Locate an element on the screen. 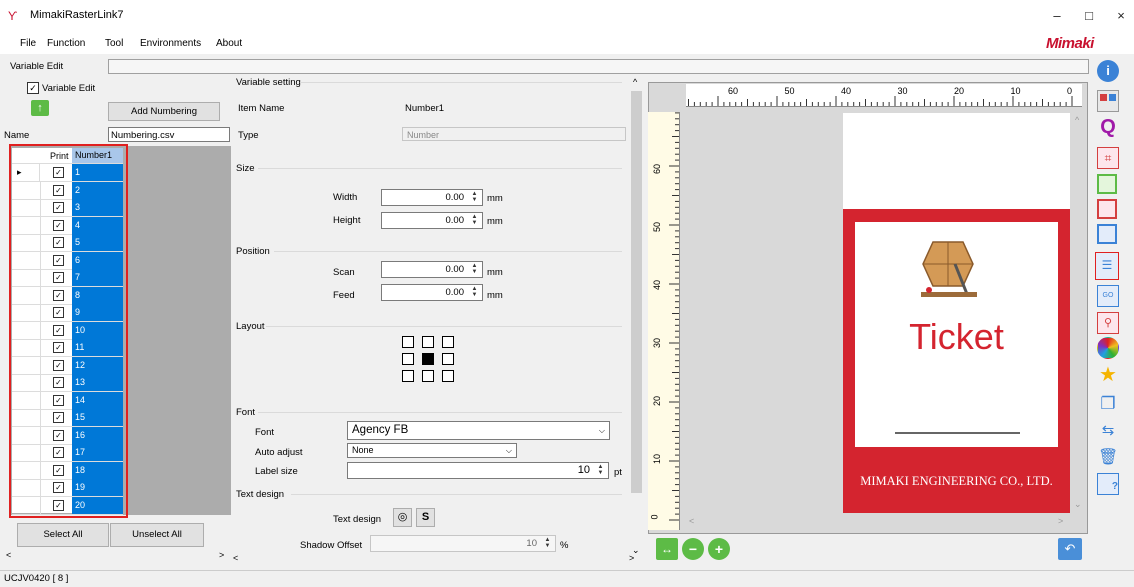  auto-adjust-select: None ⌵ is located at coordinates (432, 450).